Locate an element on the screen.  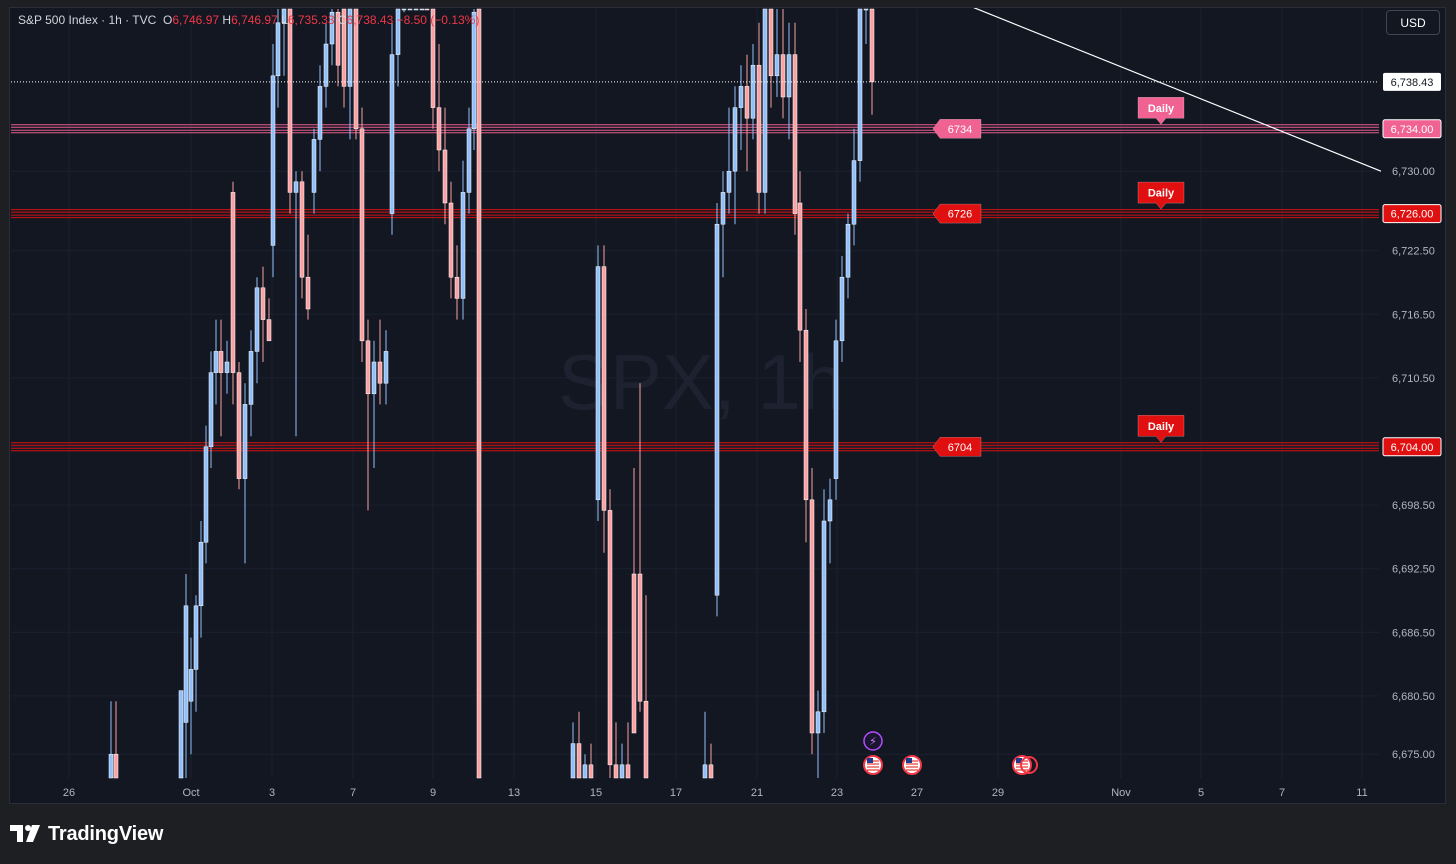
last-price-label: 6,738.43 is located at coordinates (1412, 83).